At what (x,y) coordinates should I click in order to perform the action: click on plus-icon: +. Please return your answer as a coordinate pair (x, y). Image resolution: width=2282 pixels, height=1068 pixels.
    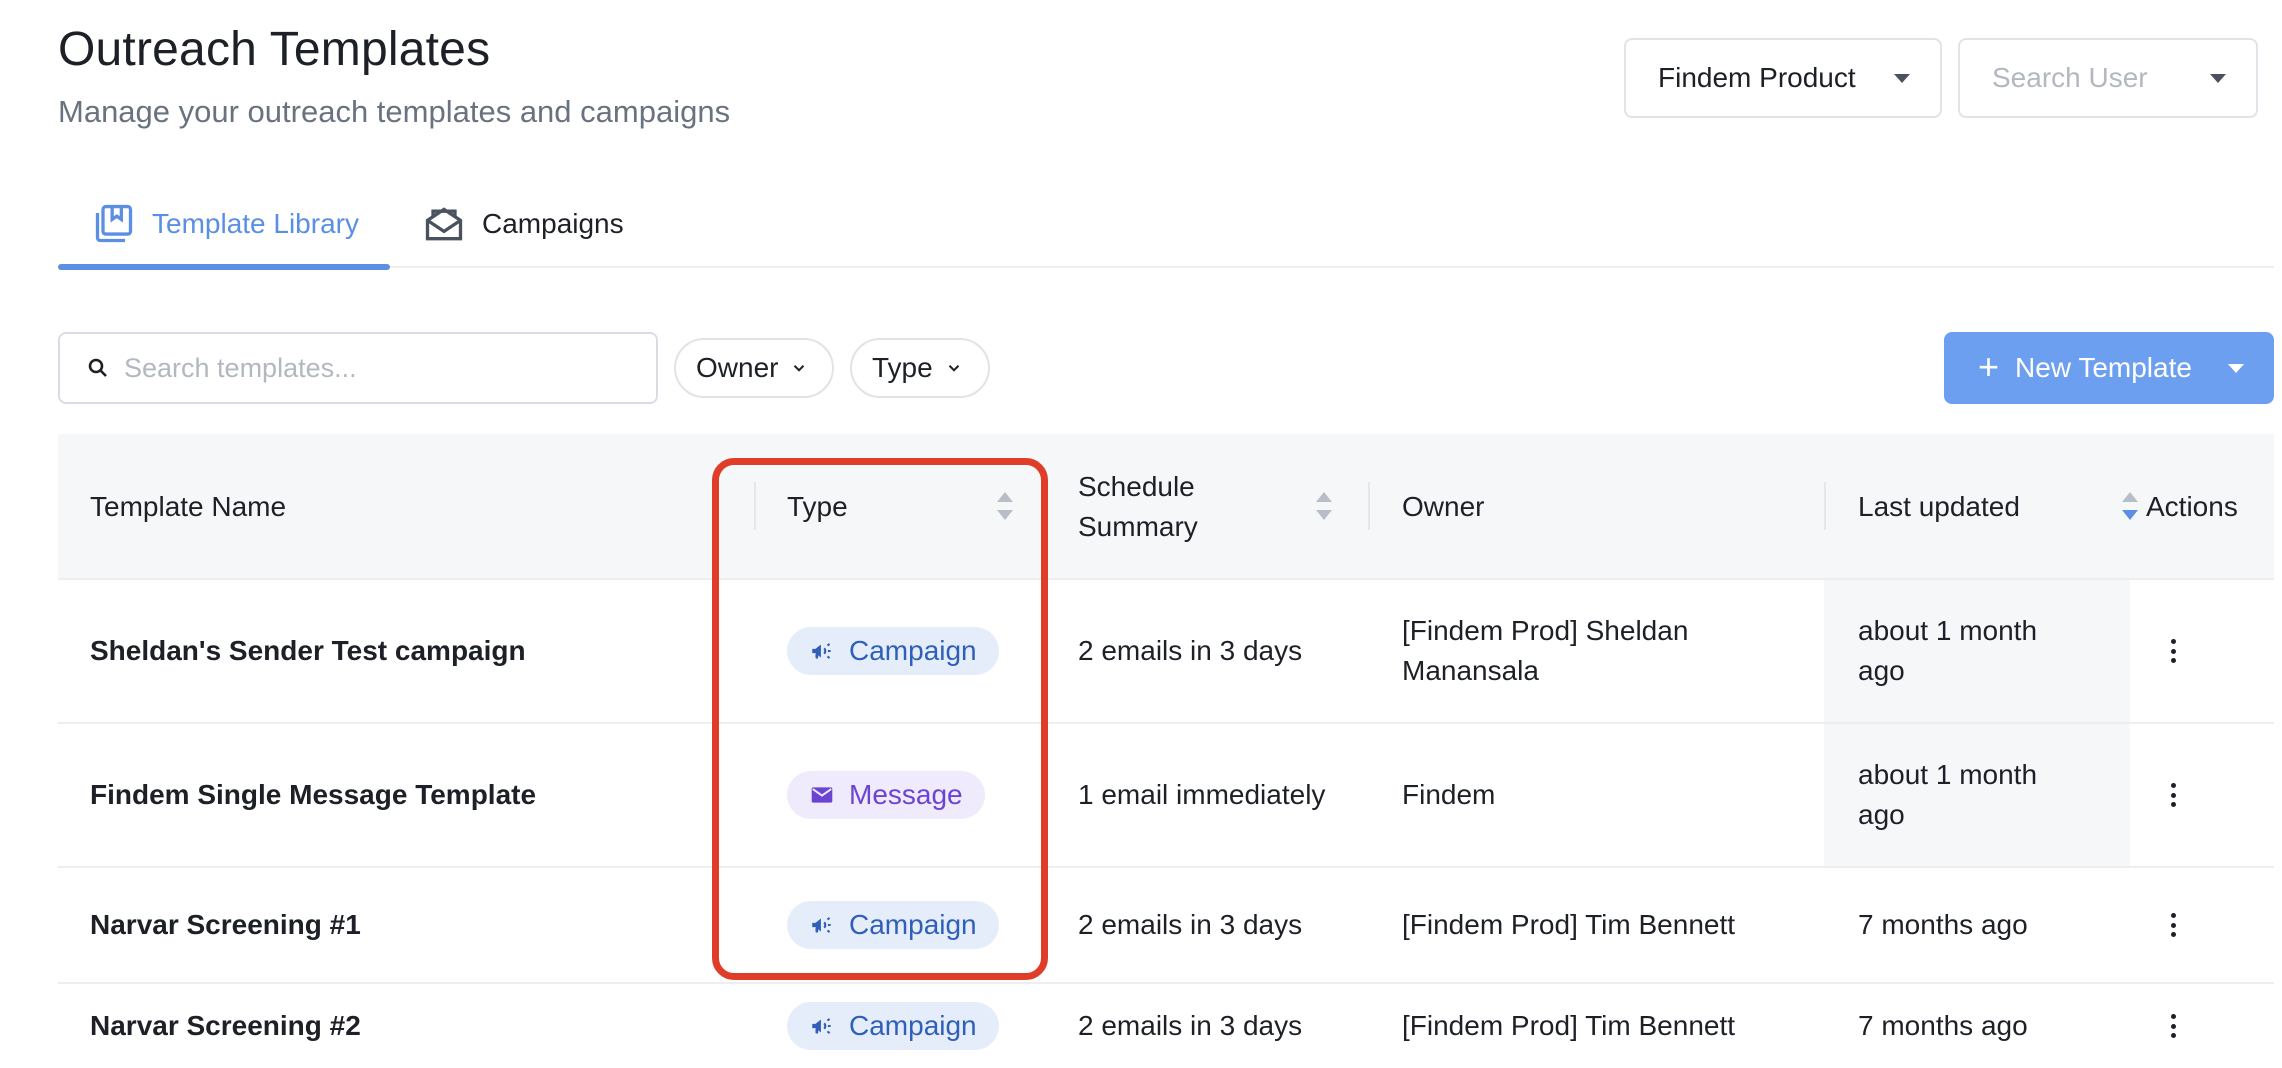
    Looking at the image, I should click on (1989, 366).